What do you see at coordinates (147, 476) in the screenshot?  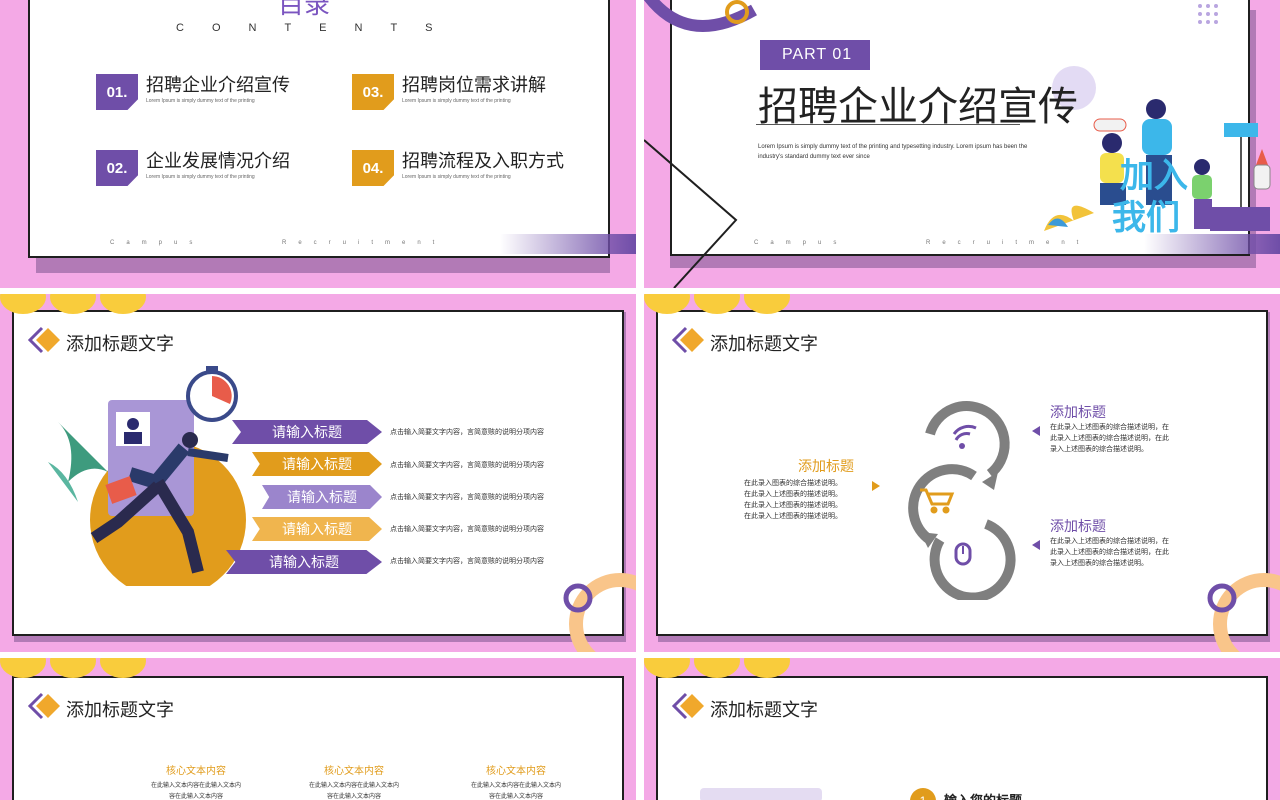 I see `running-man-illustration-icon` at bounding box center [147, 476].